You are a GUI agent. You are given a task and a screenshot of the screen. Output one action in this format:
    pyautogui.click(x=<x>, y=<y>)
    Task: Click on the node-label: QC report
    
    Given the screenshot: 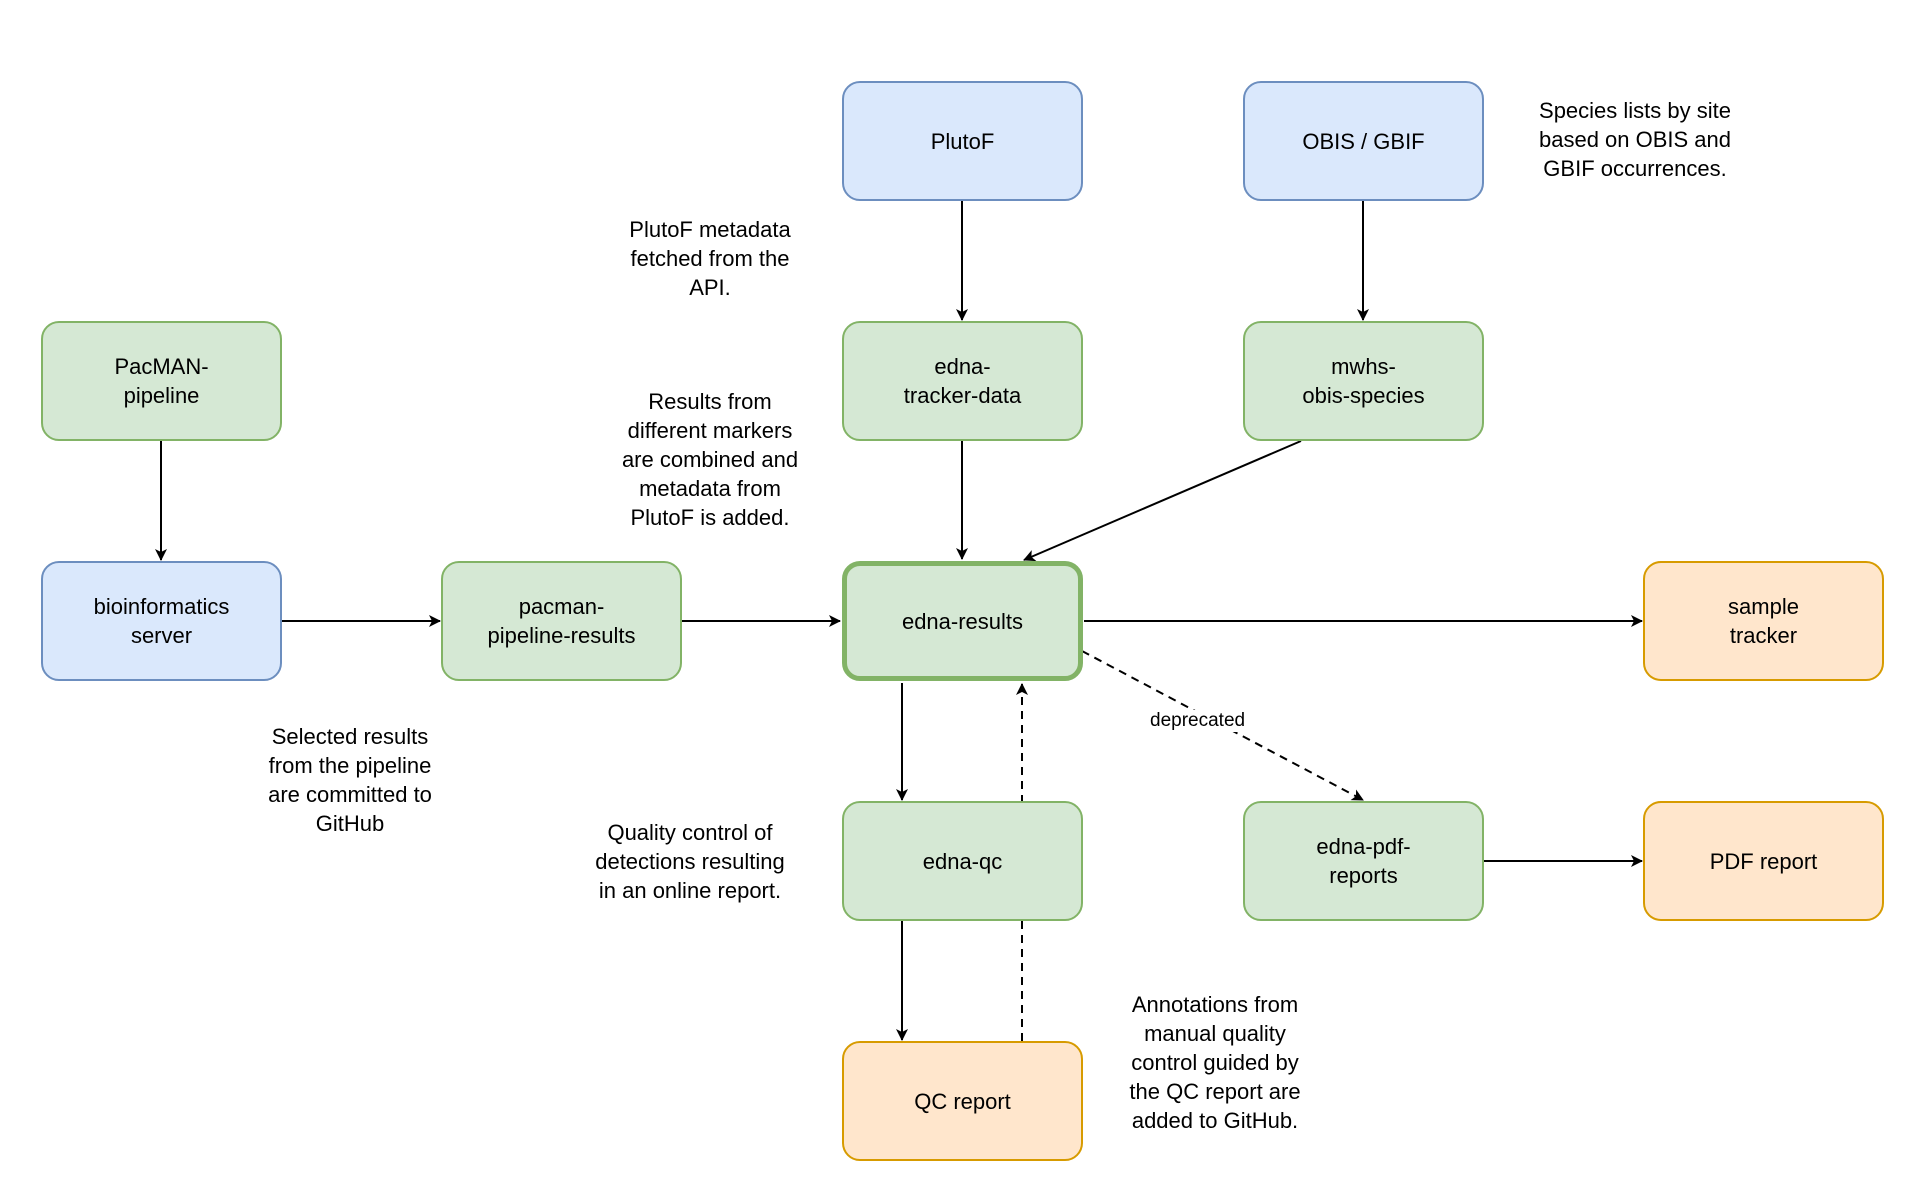 What is the action you would take?
    pyautogui.click(x=962, y=1101)
    